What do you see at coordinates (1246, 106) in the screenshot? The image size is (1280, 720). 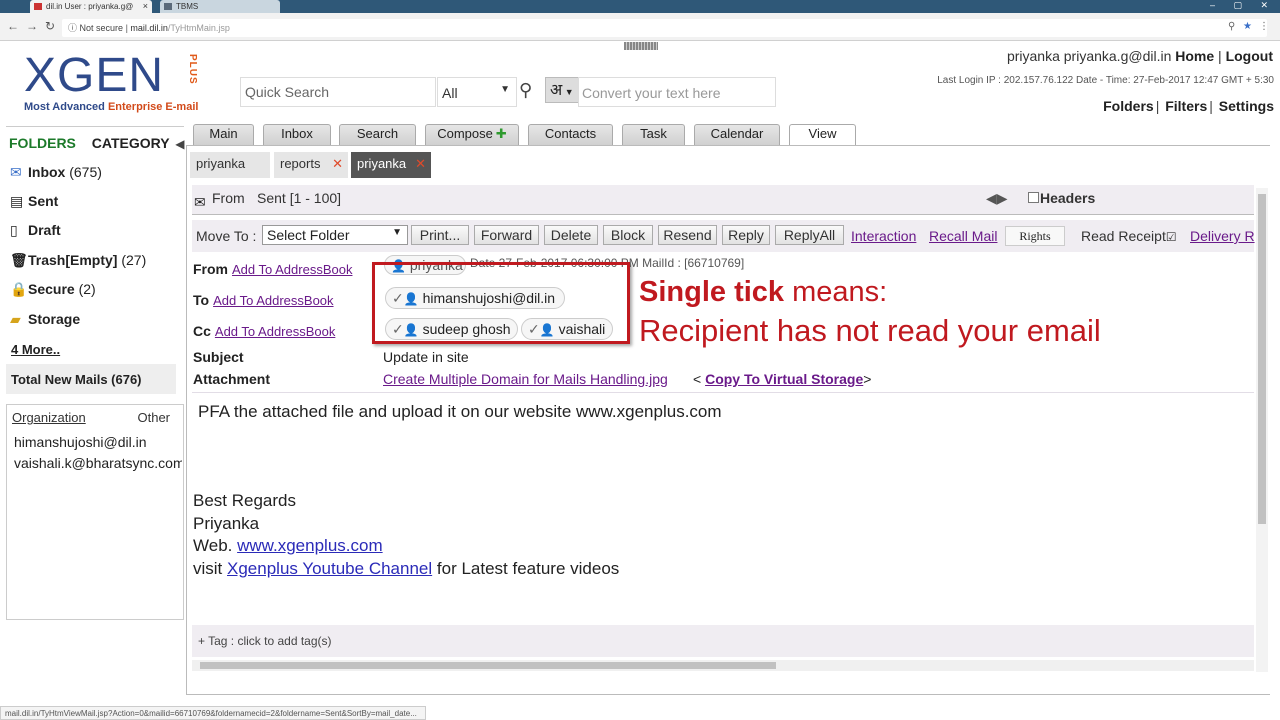 I see `settings-link: Settings` at bounding box center [1246, 106].